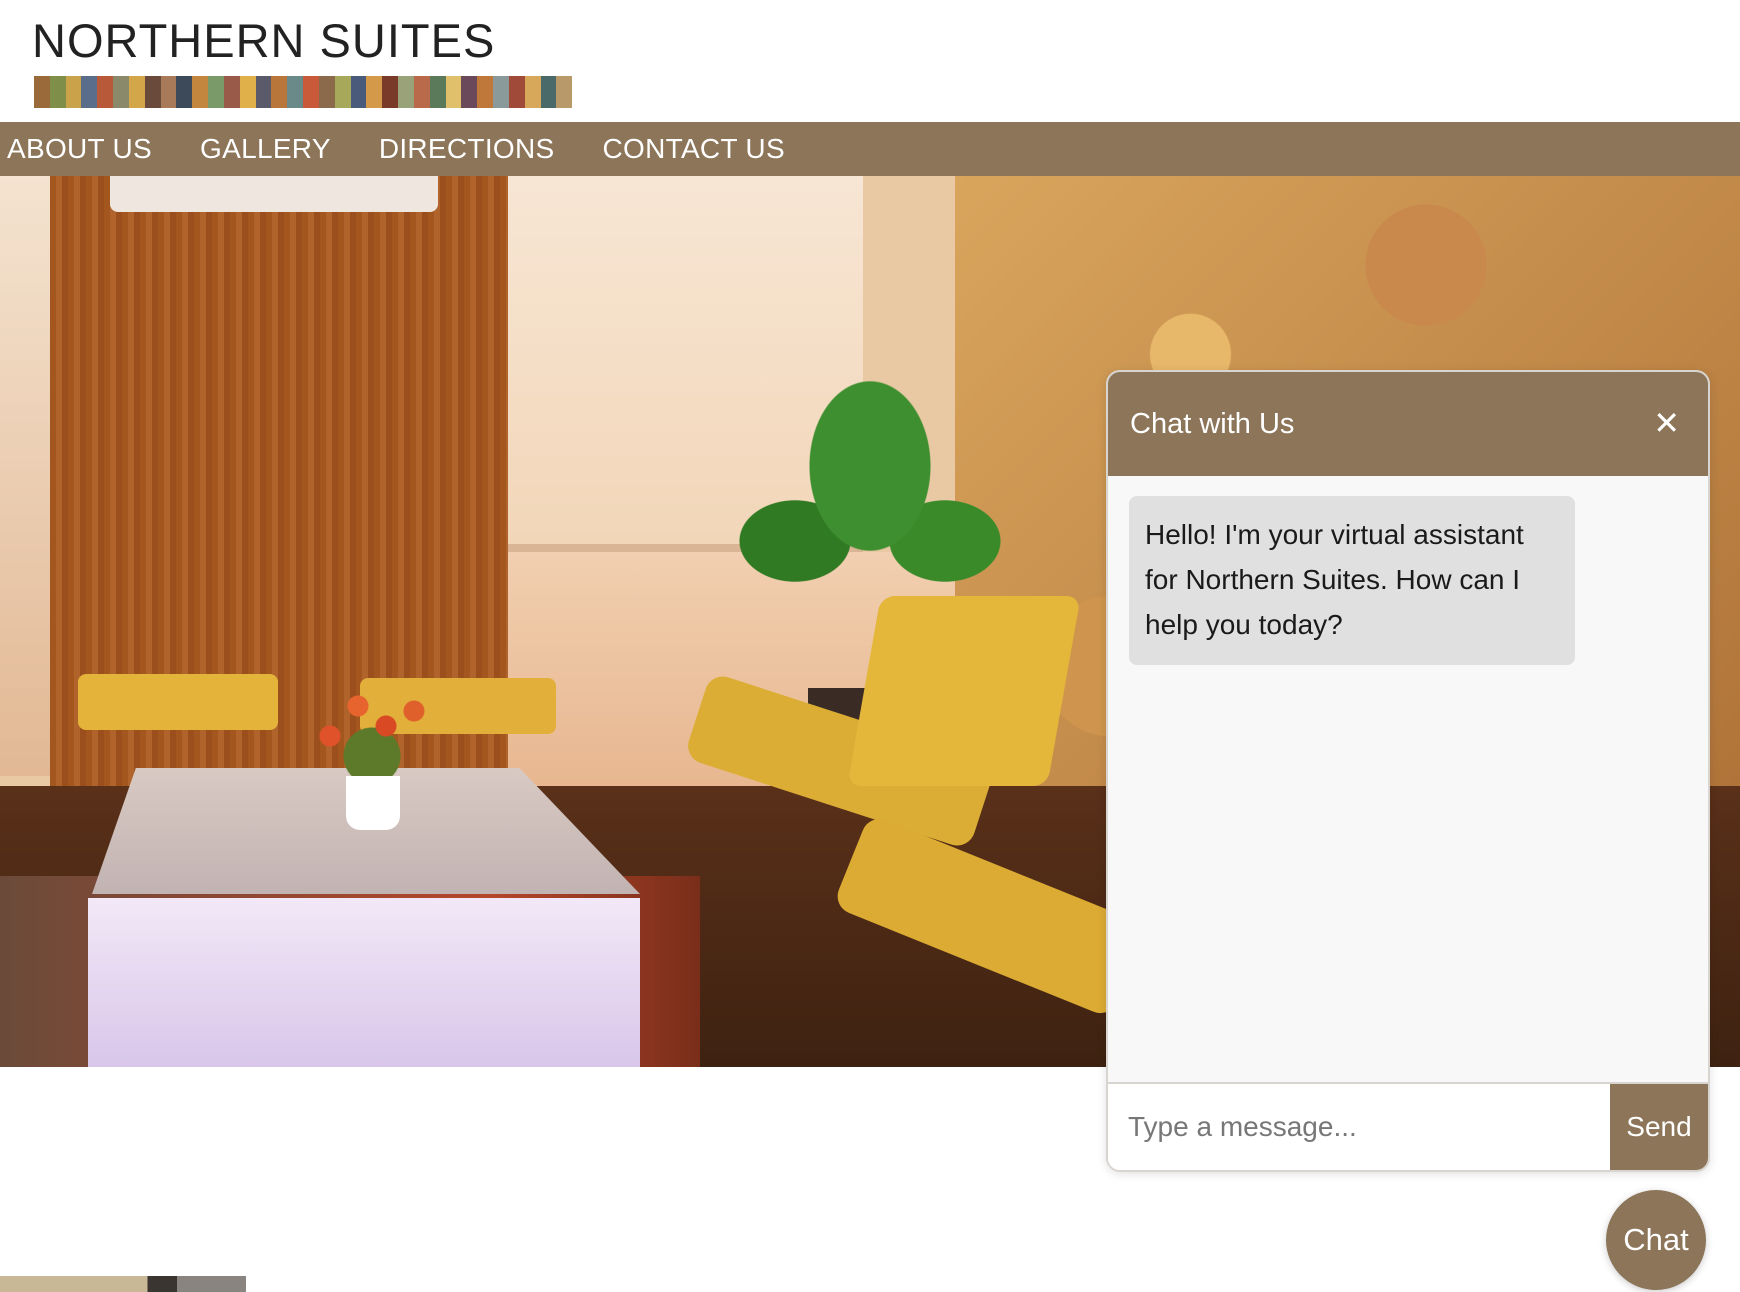  Describe the element at coordinates (1656, 1240) in the screenshot. I see `chat-launcher-button: Chat` at that location.